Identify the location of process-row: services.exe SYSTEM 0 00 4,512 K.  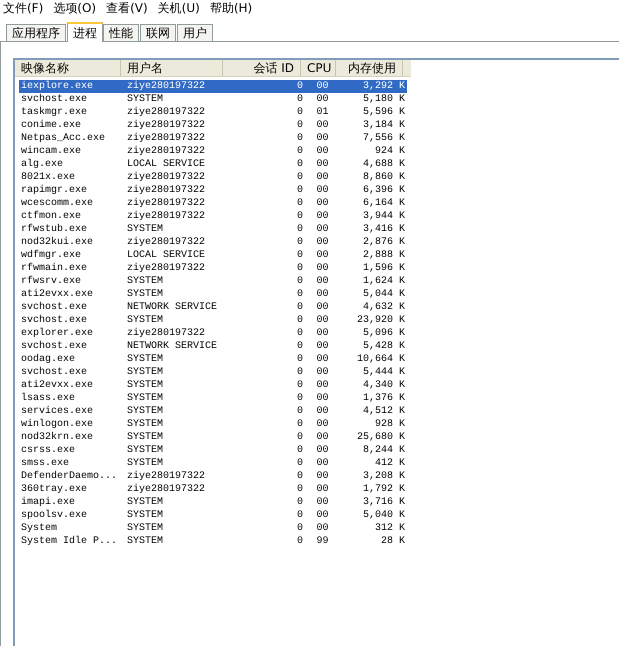
(213, 411).